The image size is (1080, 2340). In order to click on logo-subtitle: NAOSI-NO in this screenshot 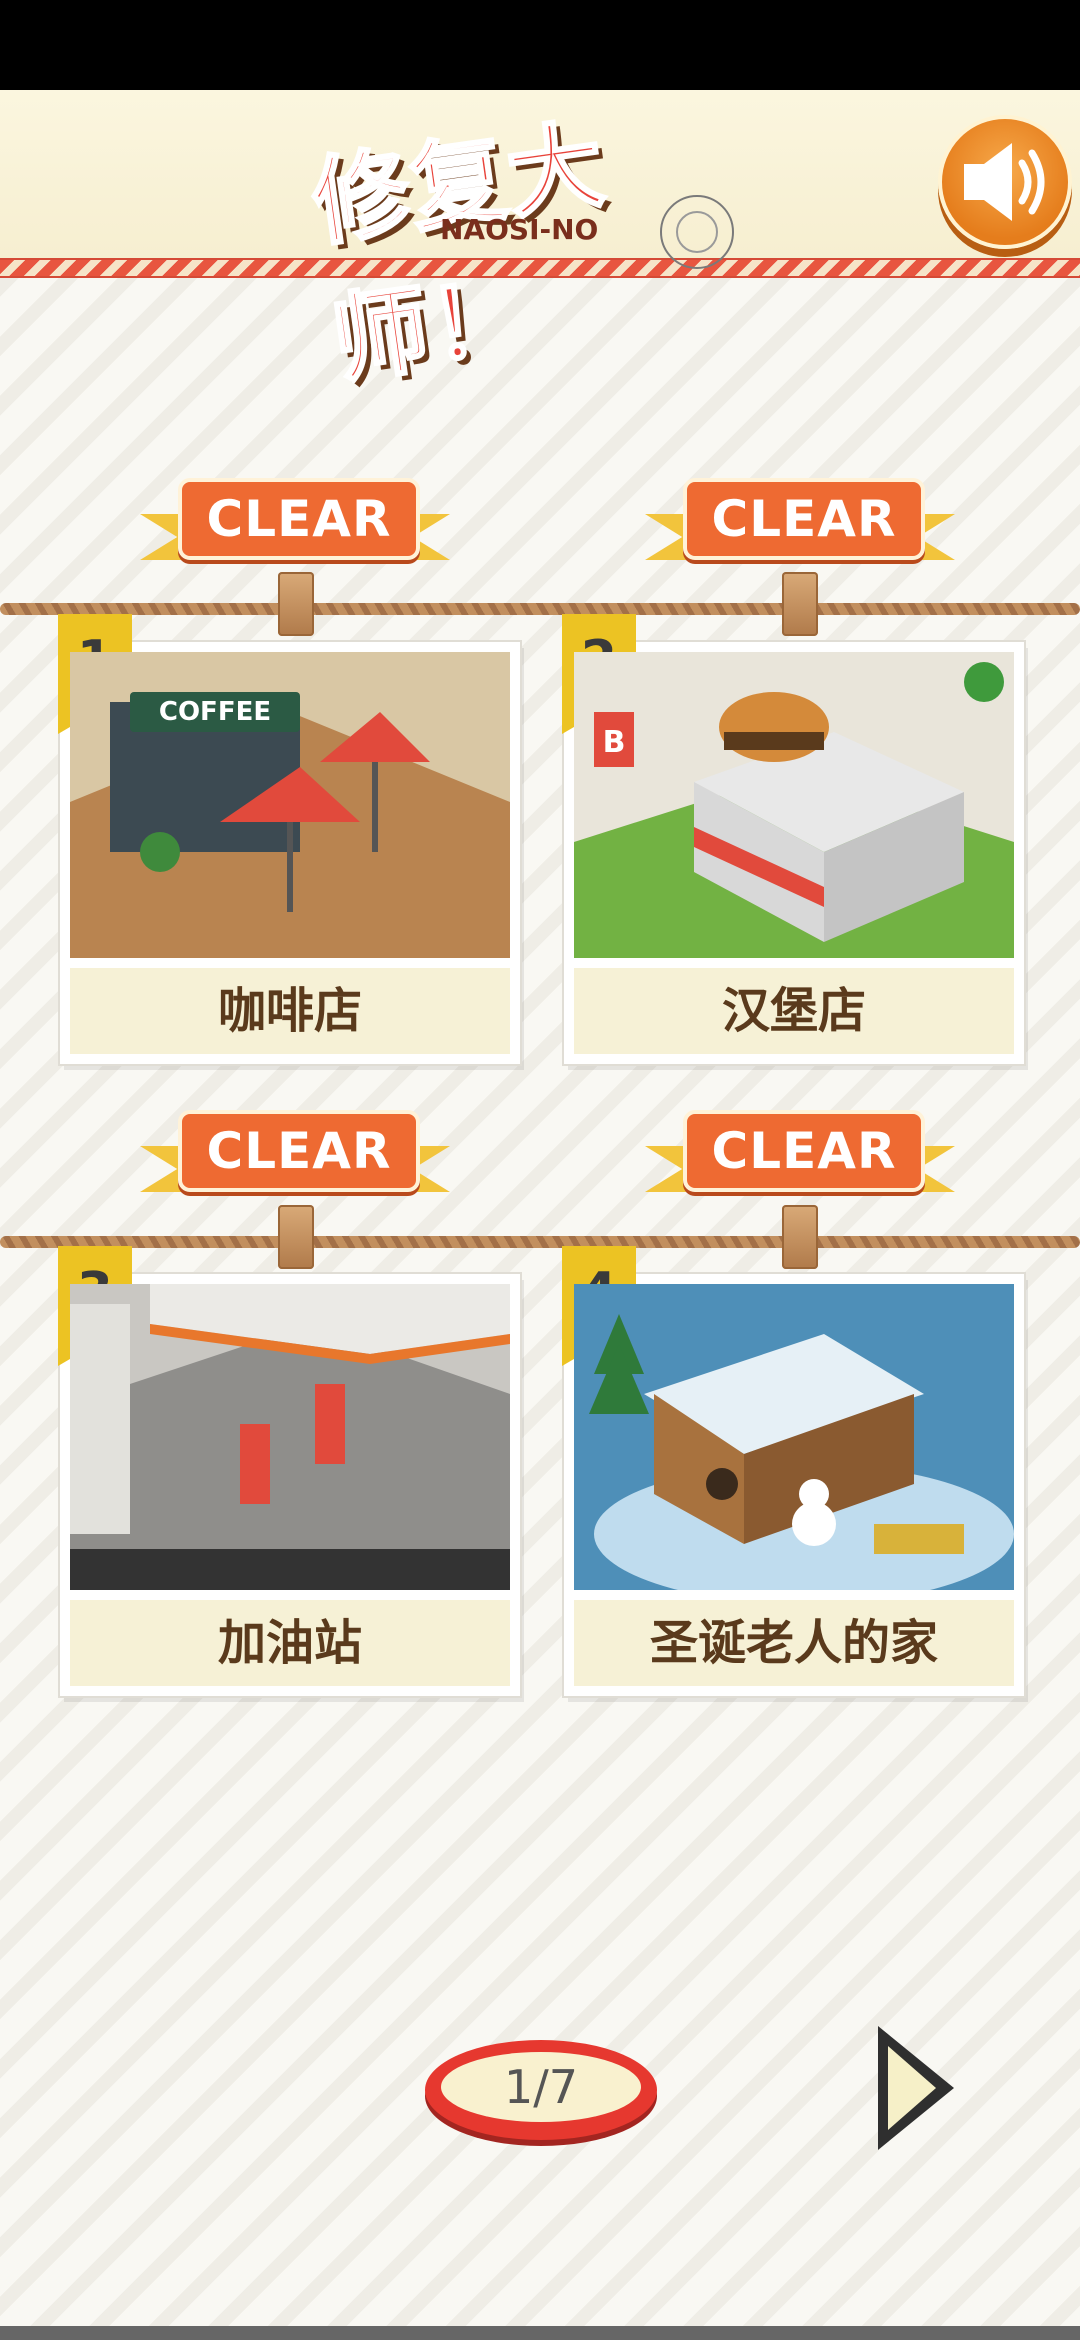, I will do `click(519, 229)`.